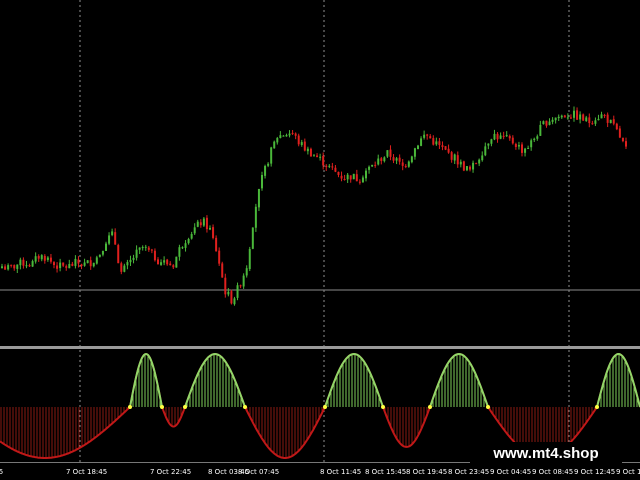 This screenshot has height=480, width=640. Describe the element at coordinates (552, 472) in the screenshot. I see `time-axis-label: 9 Oct 08:45` at that location.